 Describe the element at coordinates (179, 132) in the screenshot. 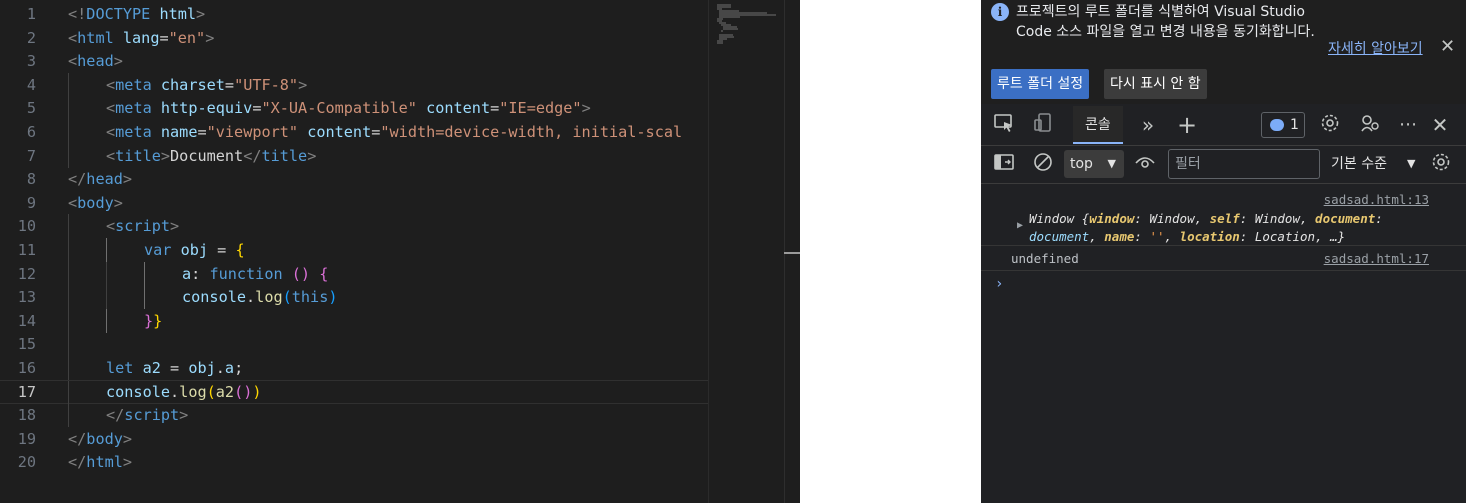

I see `code-token: name` at that location.